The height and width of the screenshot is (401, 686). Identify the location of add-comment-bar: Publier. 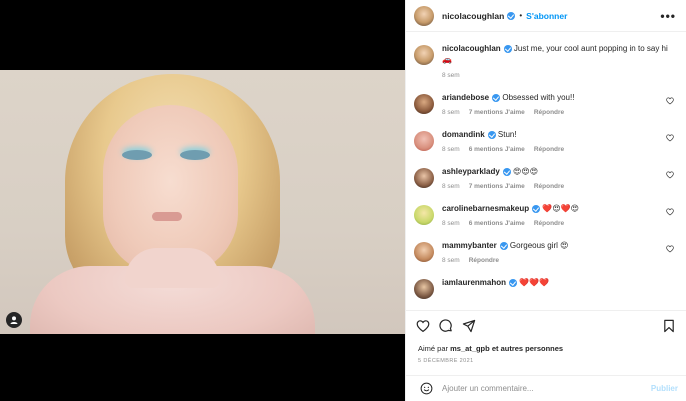
(546, 388).